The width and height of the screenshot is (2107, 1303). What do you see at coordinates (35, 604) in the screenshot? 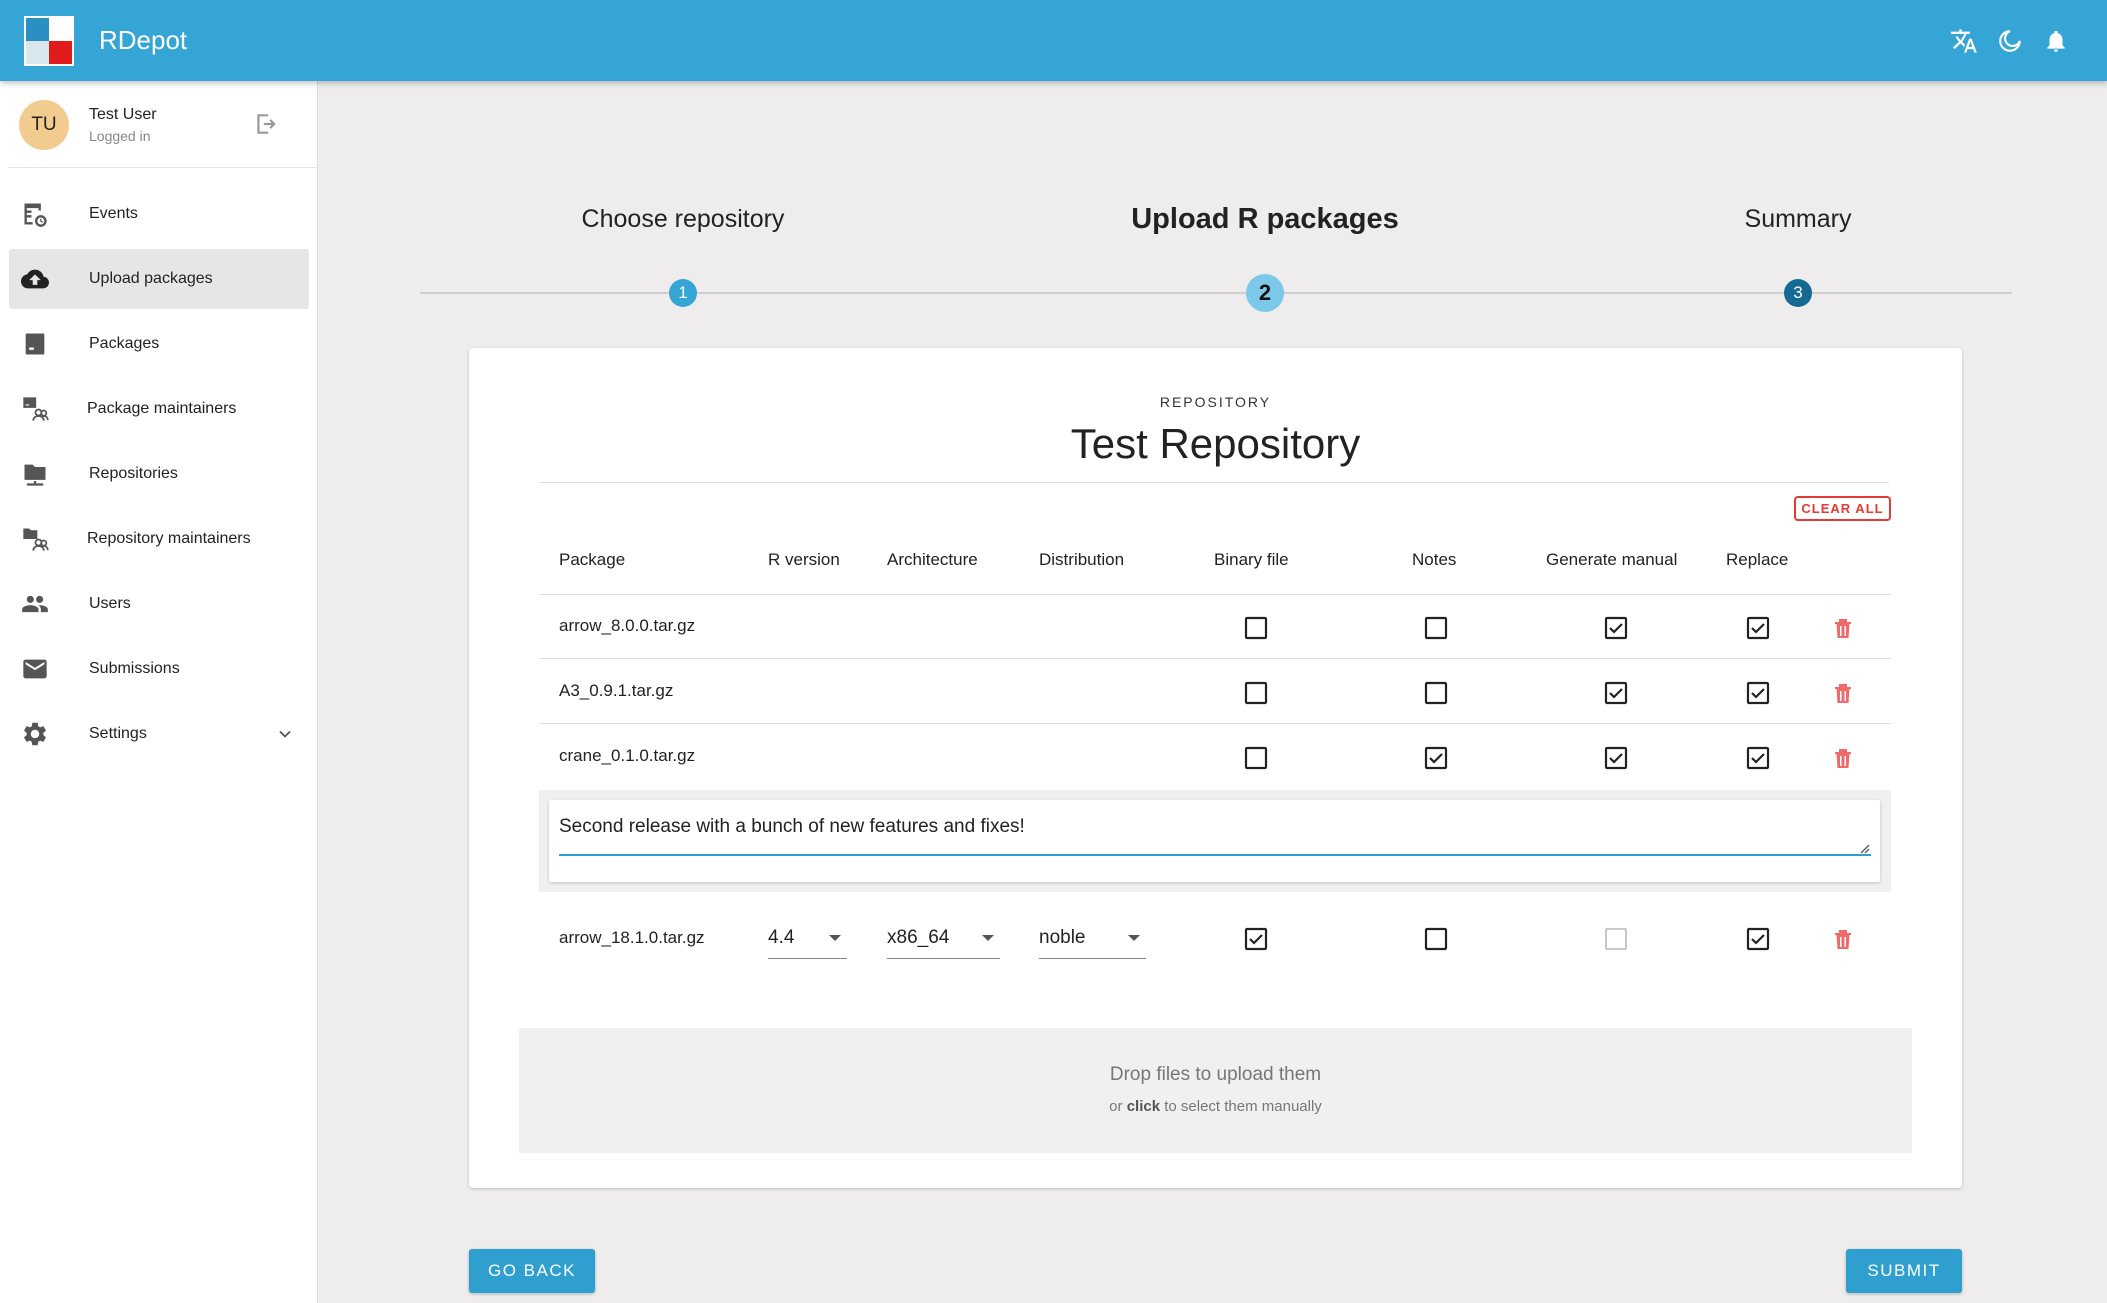
I see `users-icon` at bounding box center [35, 604].